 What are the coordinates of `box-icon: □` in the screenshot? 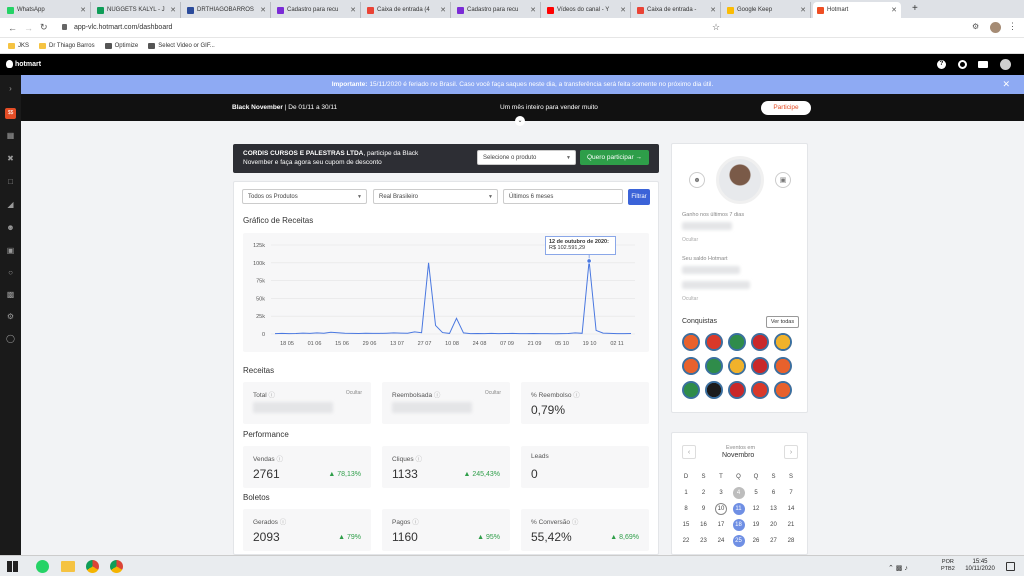 It's located at (10, 181).